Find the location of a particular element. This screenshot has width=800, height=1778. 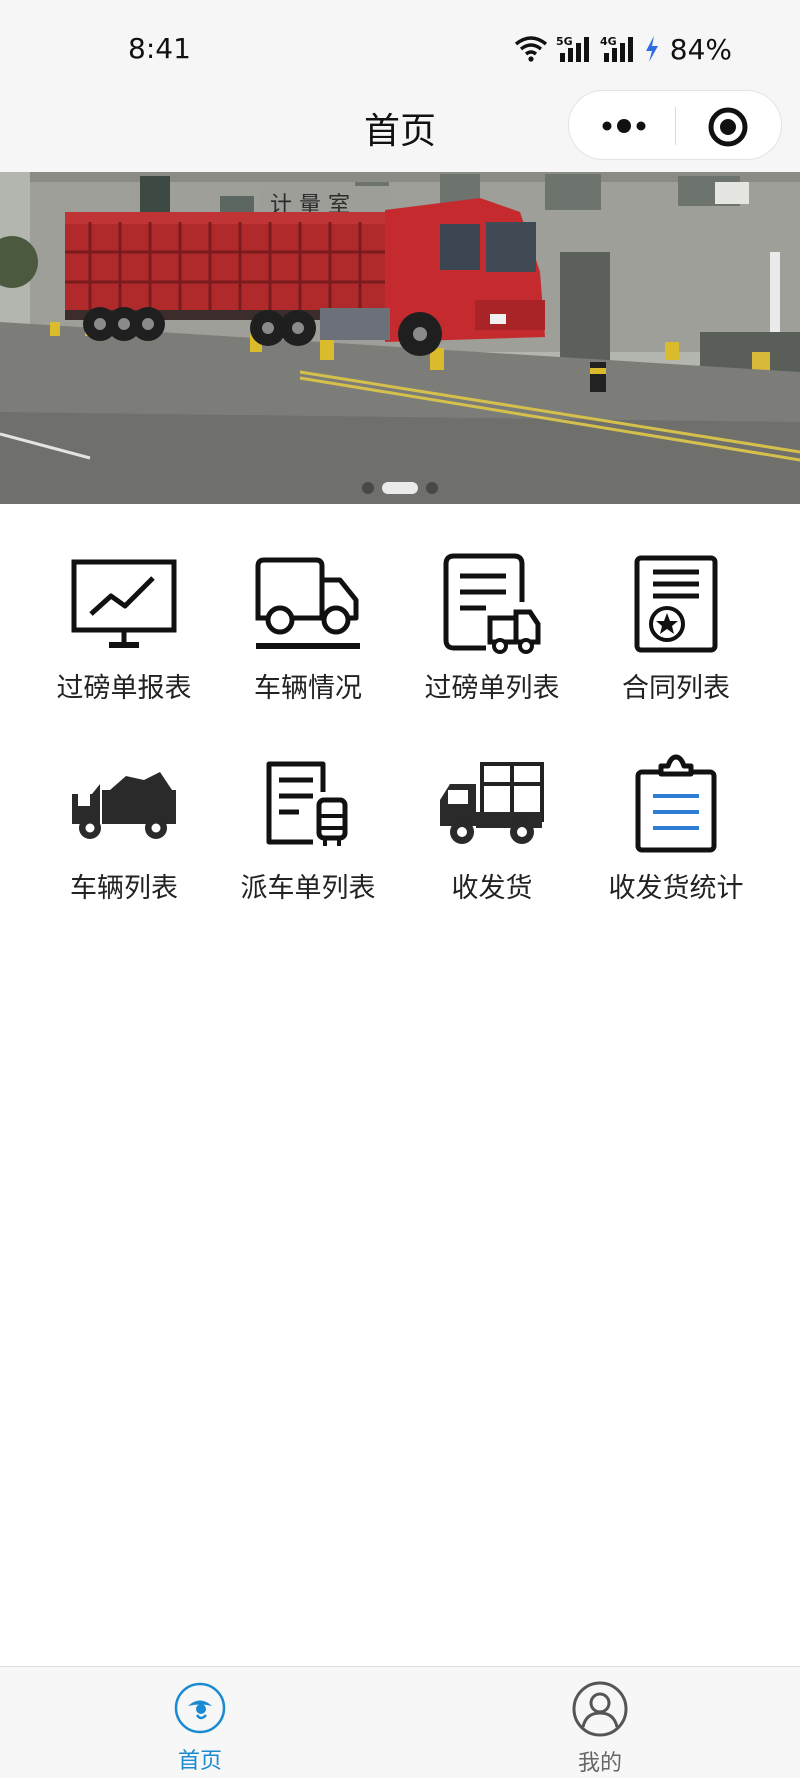

status-bar: 8:41 5G 4G 84% is located at coordinates (400, 45).